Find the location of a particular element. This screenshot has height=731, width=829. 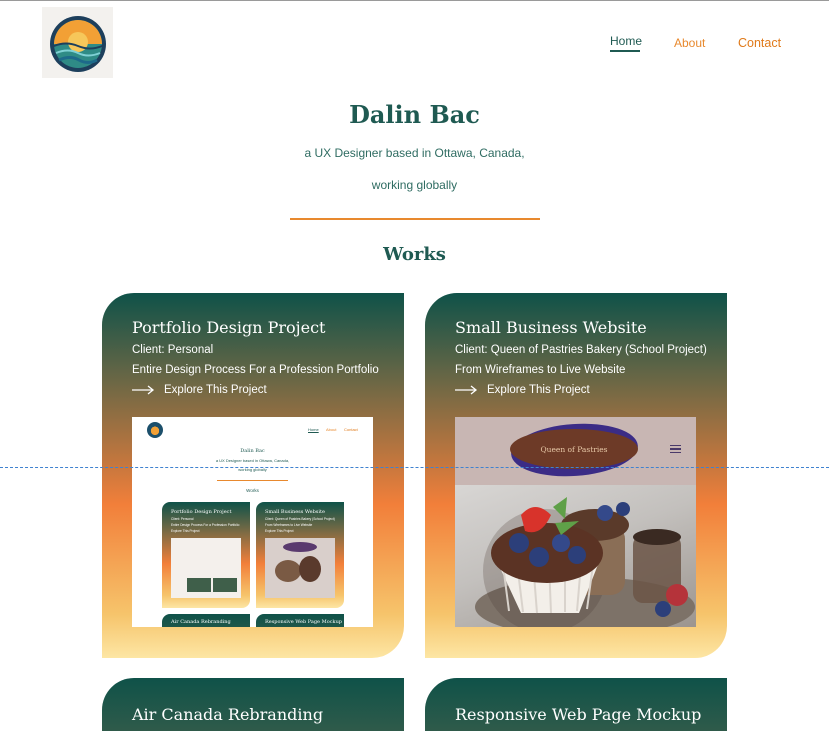

project-title: Responsive Web Page Mockup is located at coordinates (578, 714).